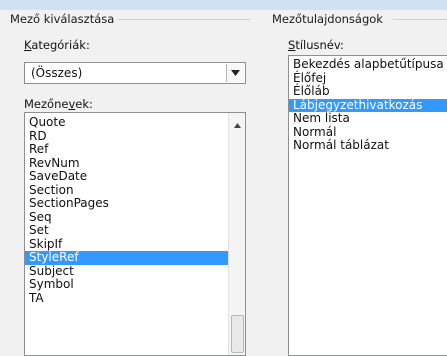 The height and width of the screenshot is (356, 447). Describe the element at coordinates (126, 122) in the screenshot. I see `field-name-item: Quote` at that location.